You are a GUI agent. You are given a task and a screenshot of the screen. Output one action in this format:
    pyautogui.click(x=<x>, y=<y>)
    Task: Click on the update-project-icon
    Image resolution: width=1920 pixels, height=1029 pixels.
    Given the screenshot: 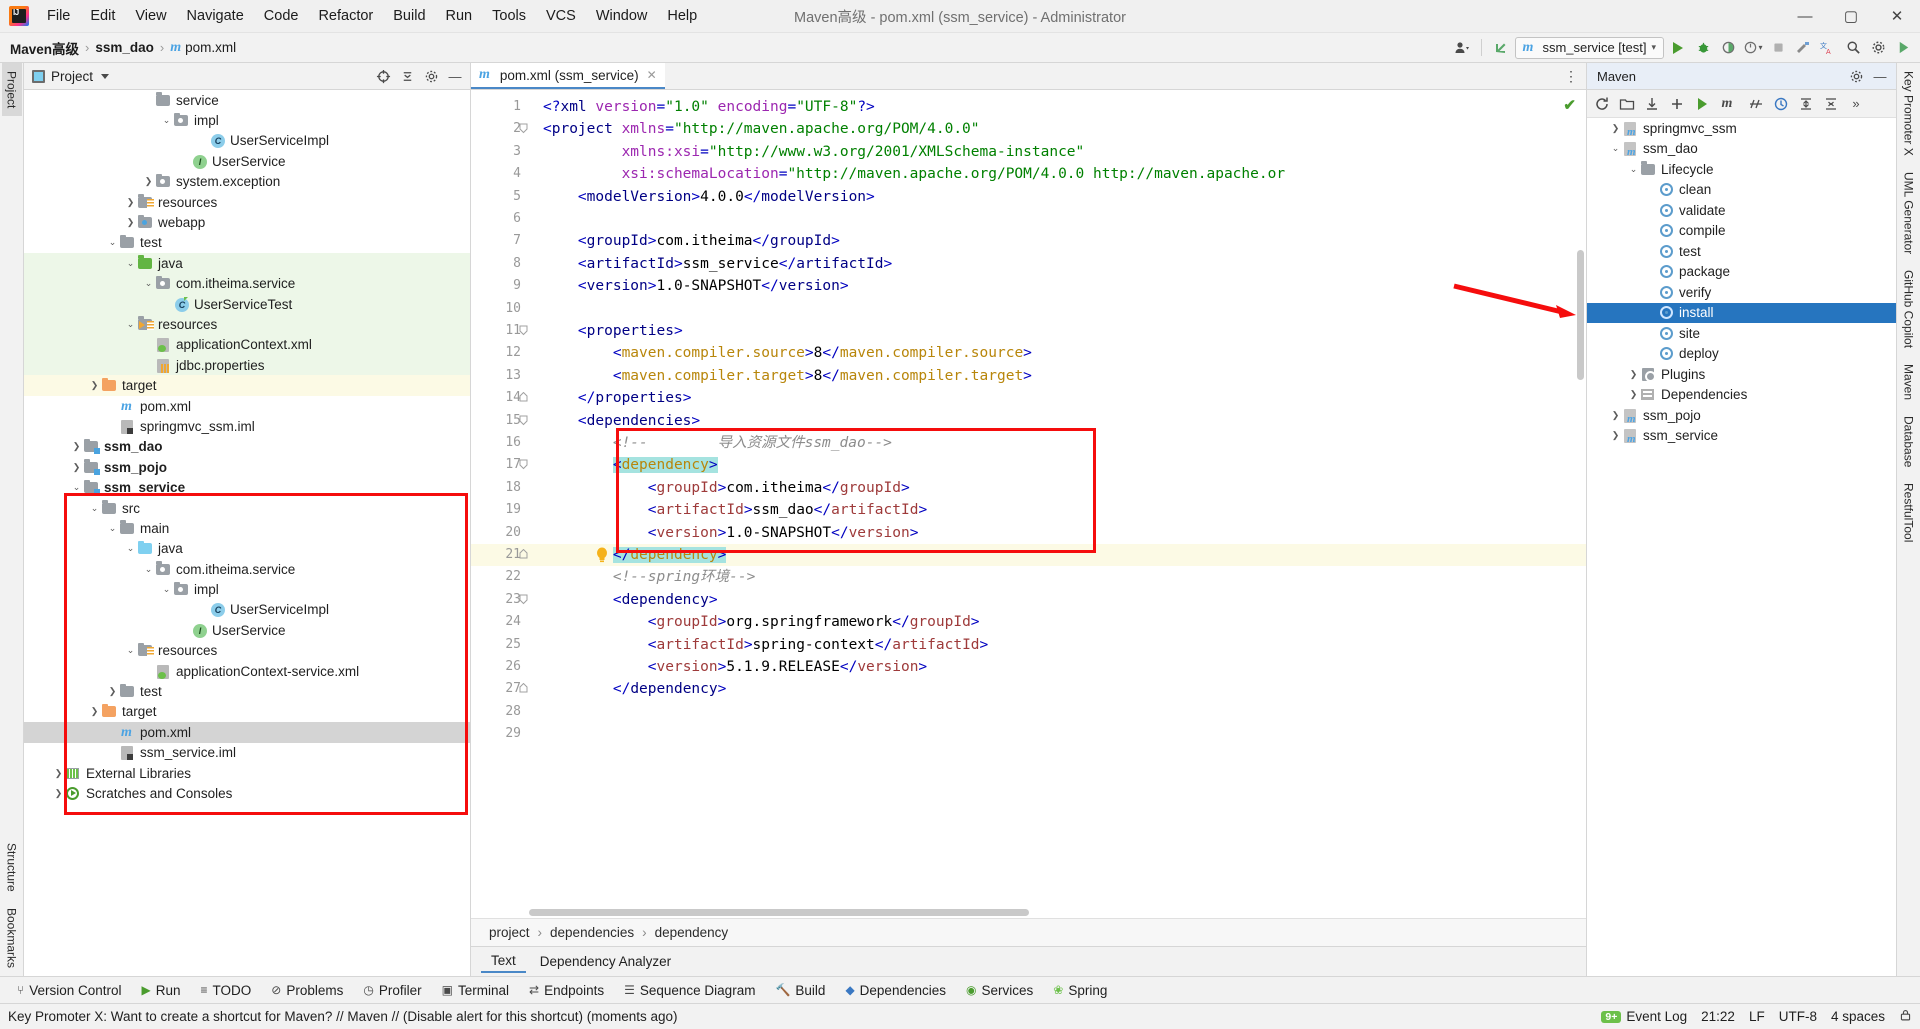 What is the action you would take?
    pyautogui.click(x=1501, y=48)
    